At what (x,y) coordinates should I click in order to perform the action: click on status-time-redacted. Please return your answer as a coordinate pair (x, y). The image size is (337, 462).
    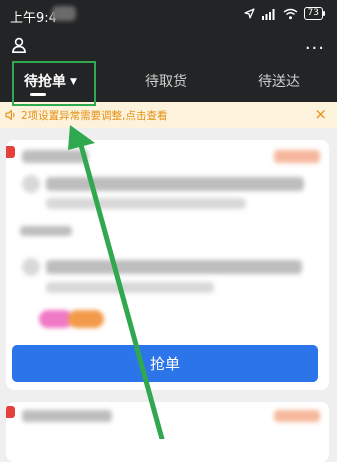
    Looking at the image, I should click on (64, 13).